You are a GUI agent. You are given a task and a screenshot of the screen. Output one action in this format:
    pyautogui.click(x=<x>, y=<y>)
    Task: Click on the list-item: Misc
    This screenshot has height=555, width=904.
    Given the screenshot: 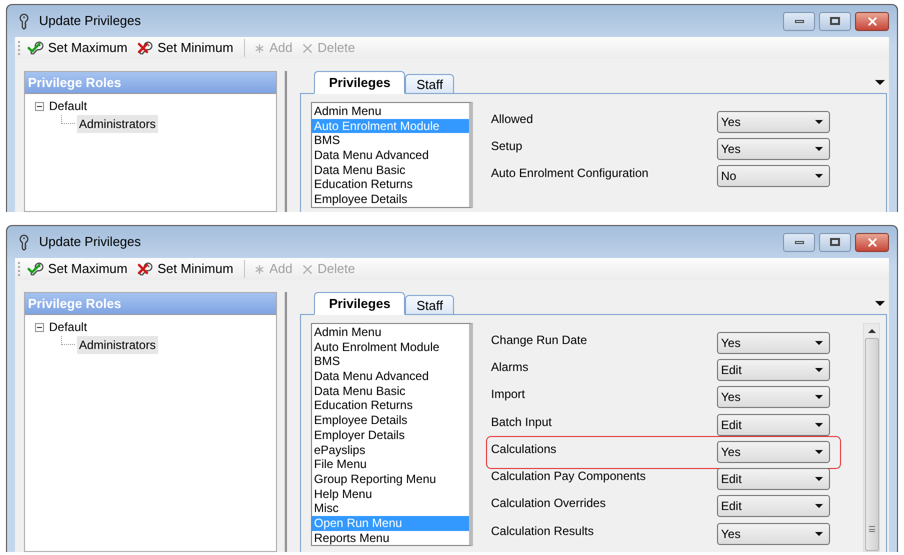 What is the action you would take?
    pyautogui.click(x=390, y=508)
    